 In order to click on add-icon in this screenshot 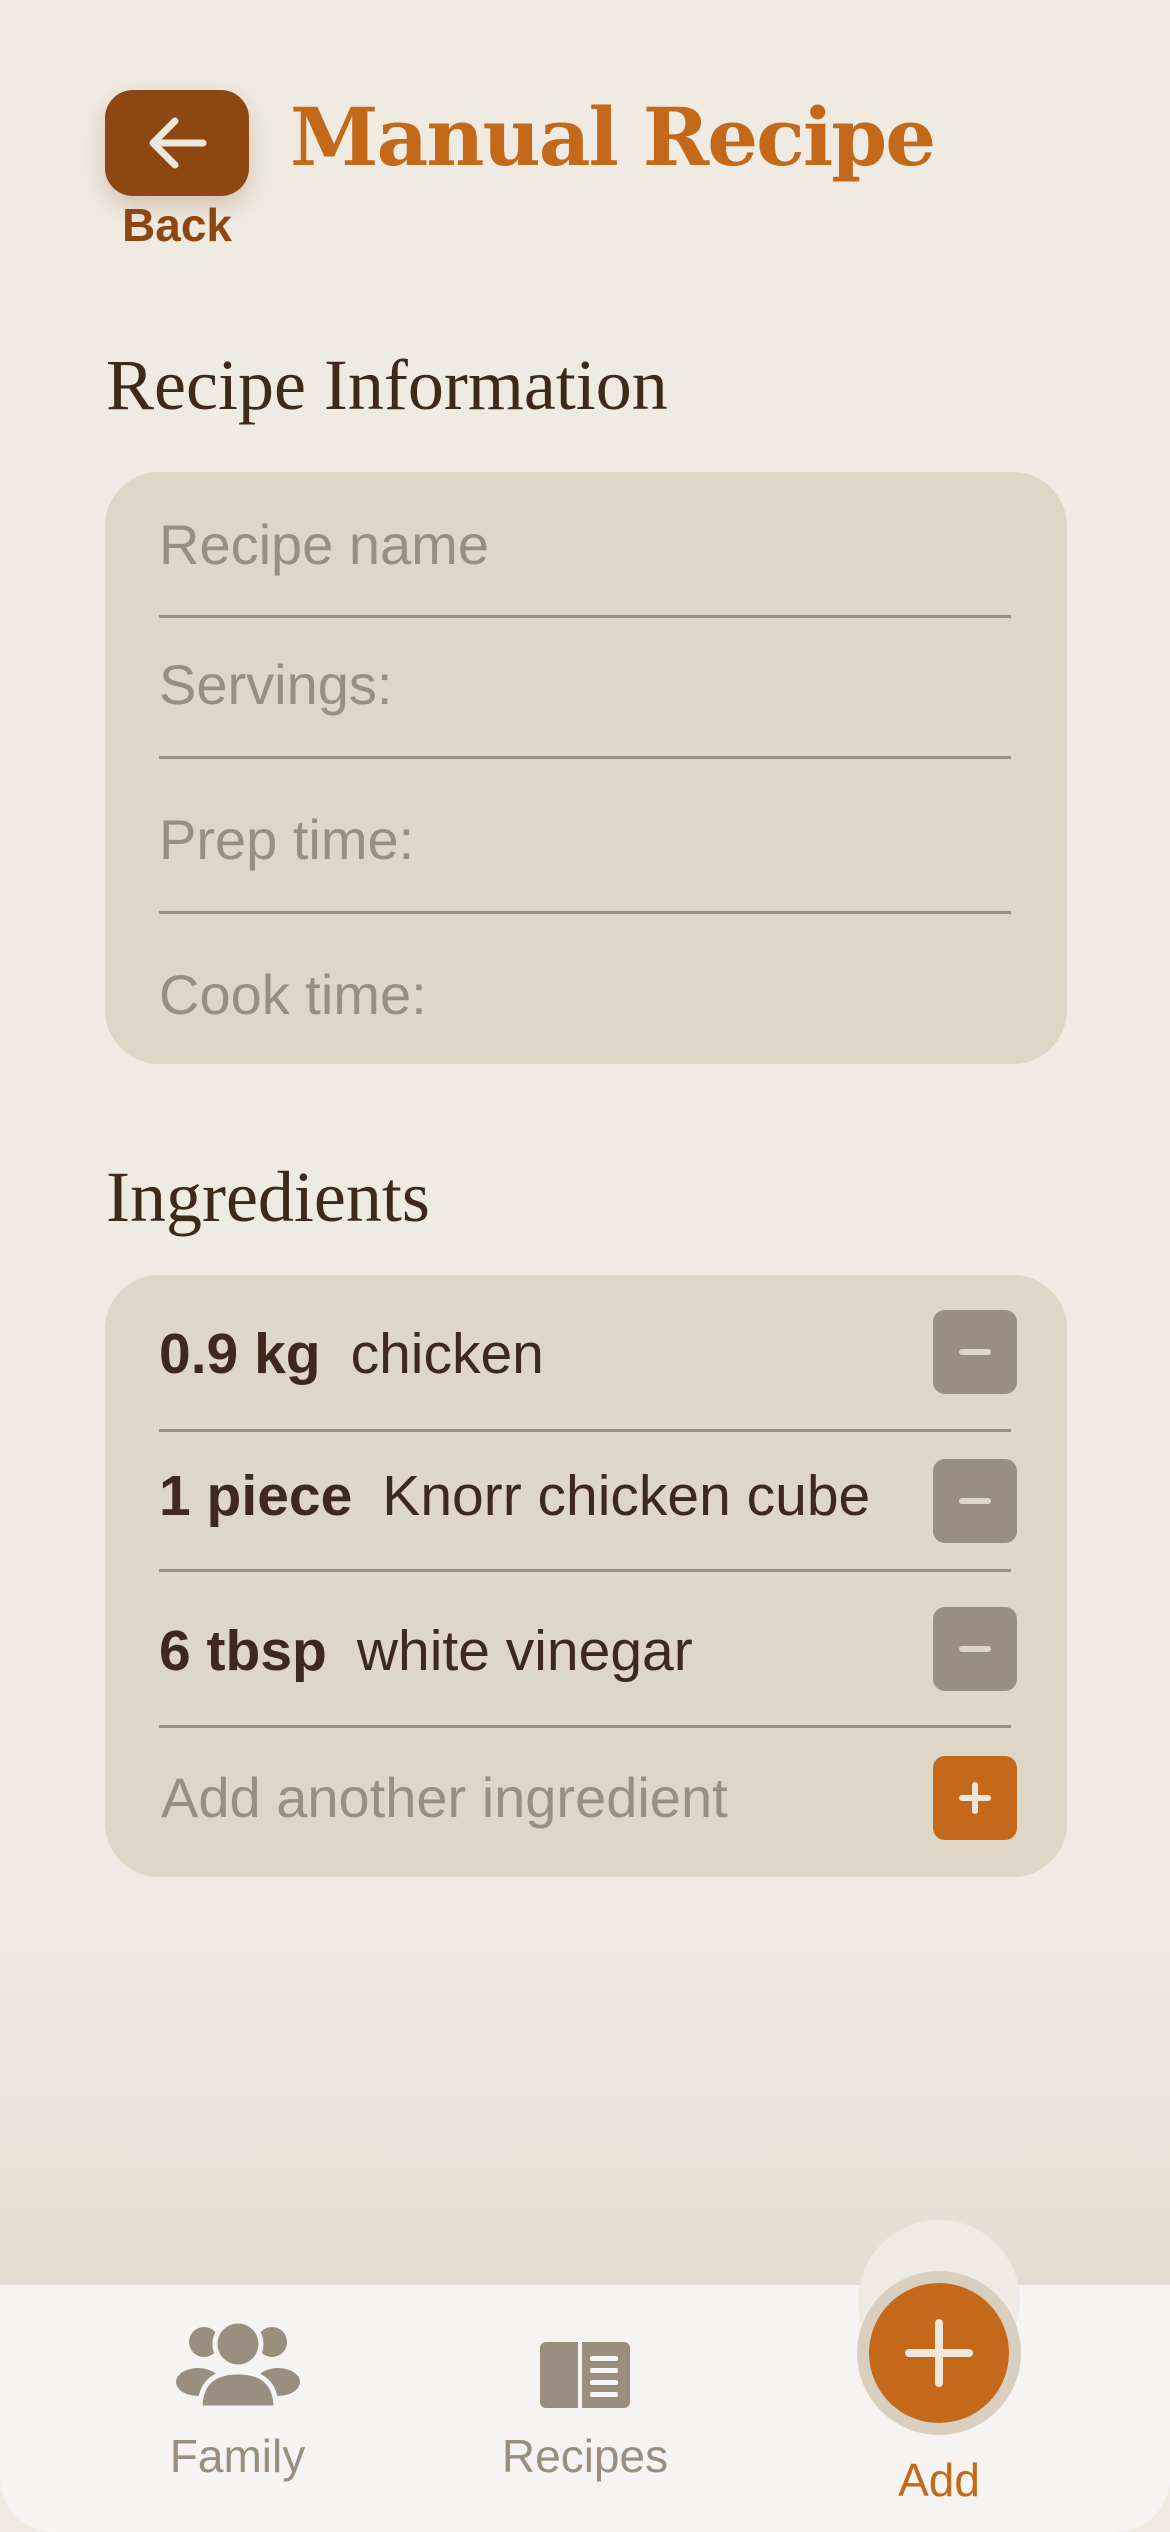, I will do `click(939, 2353)`.